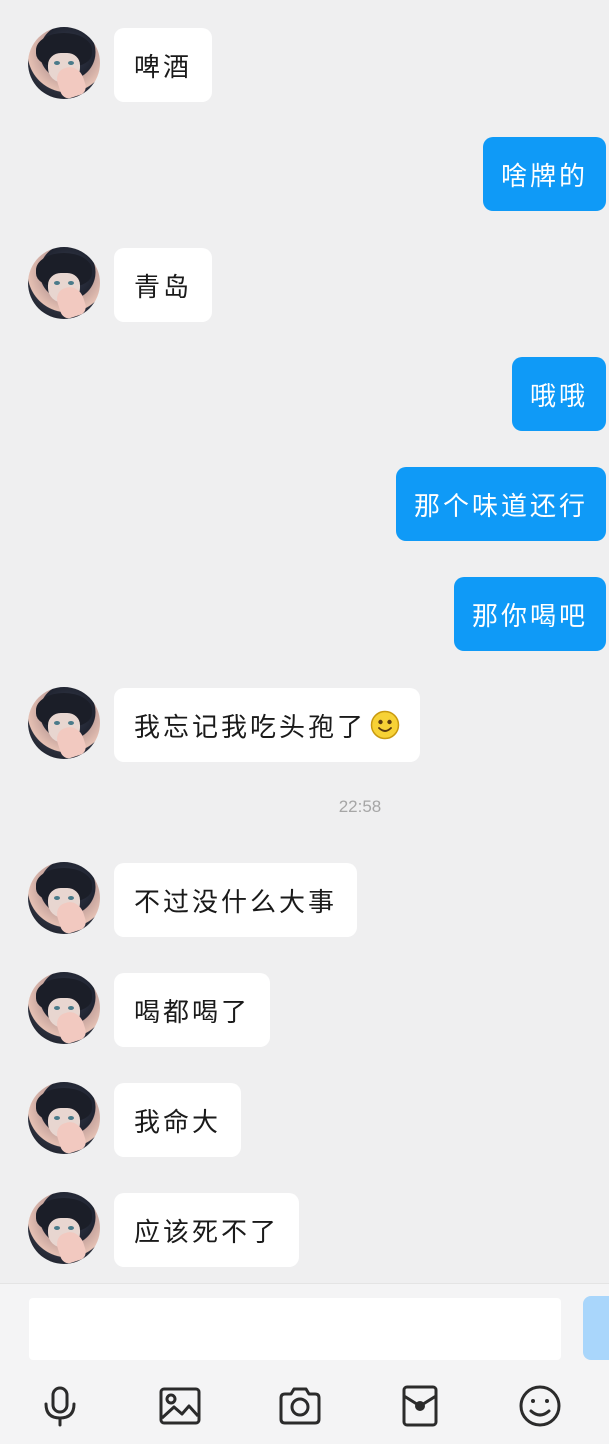  I want to click on received-message-bubble: 啤酒, so click(163, 65).